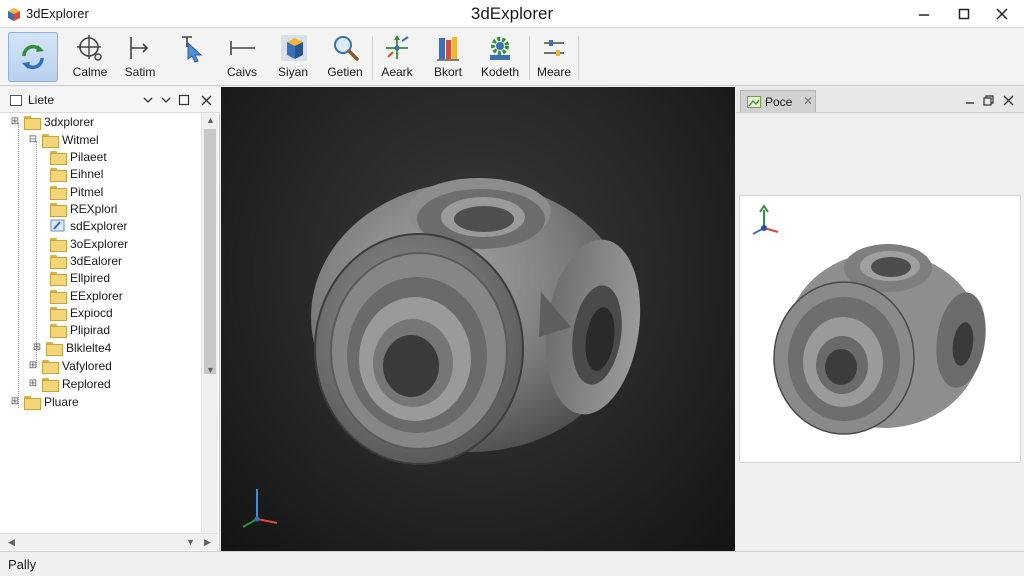  Describe the element at coordinates (18, 265) in the screenshot. I see `tree-guide-line` at that location.